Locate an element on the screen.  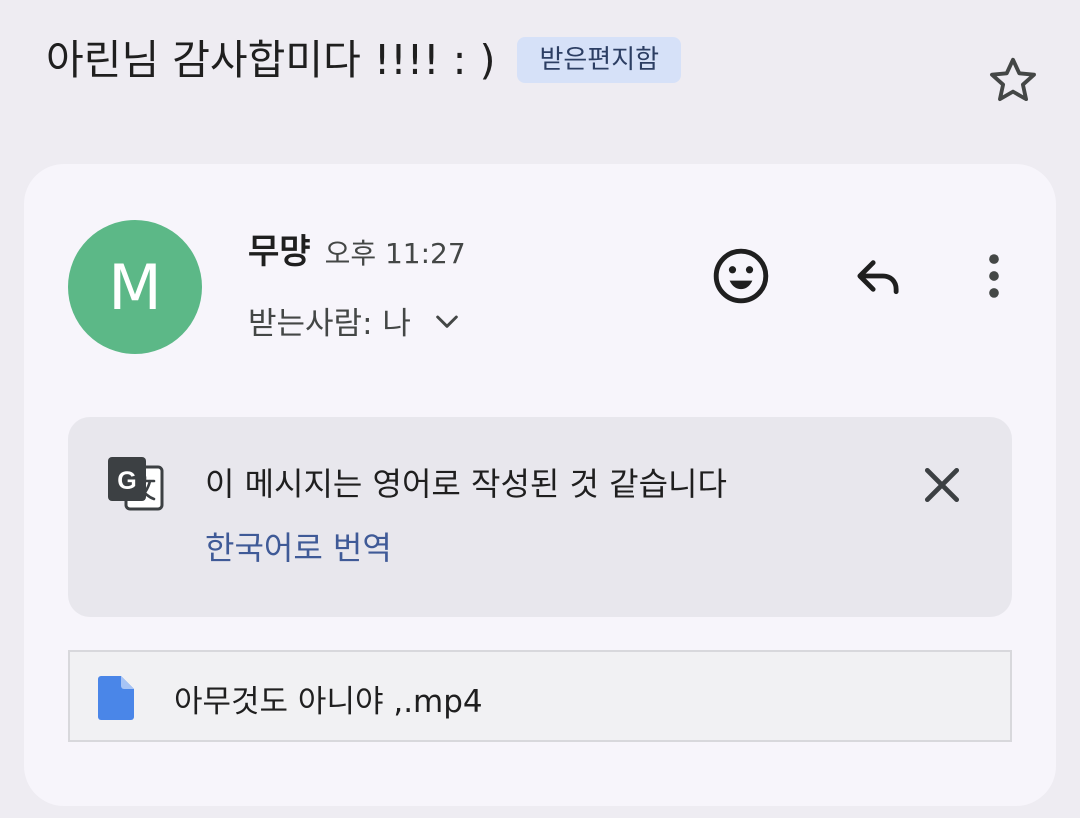
avatar-initial: M is located at coordinates (135, 287).